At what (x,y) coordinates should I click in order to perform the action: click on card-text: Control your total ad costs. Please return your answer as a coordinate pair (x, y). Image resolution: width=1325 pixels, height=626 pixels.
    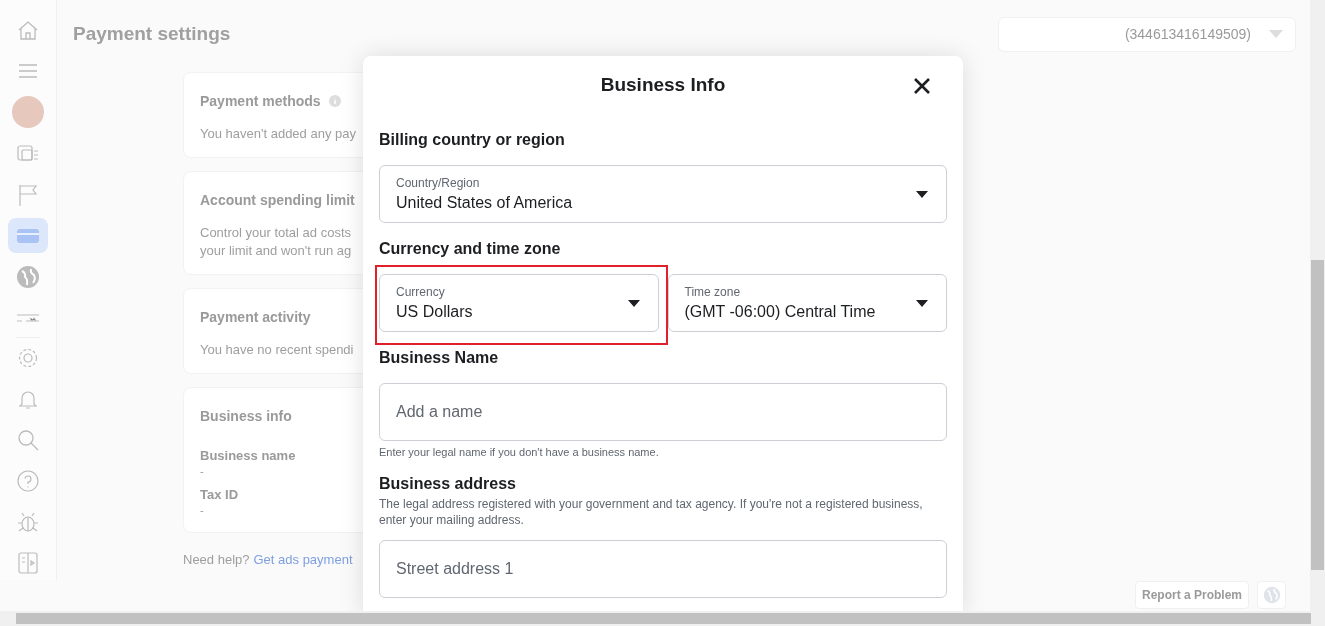
    Looking at the image, I should click on (276, 232).